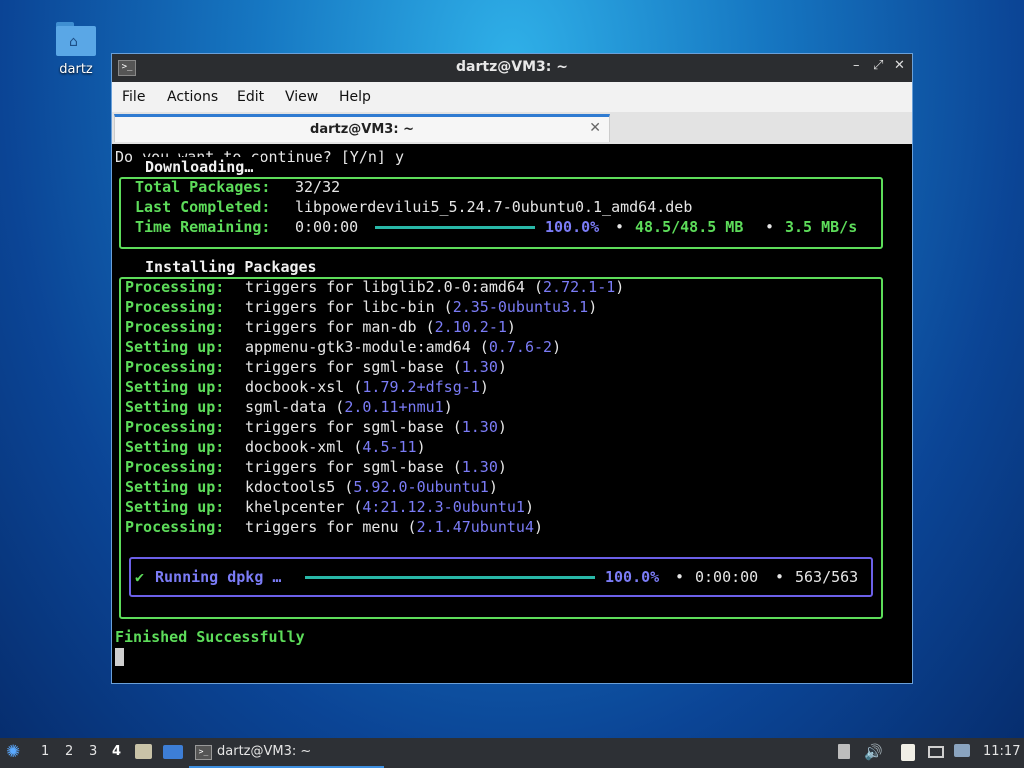  I want to click on install-line-version: 2.0.11+nmu1, so click(394, 407).